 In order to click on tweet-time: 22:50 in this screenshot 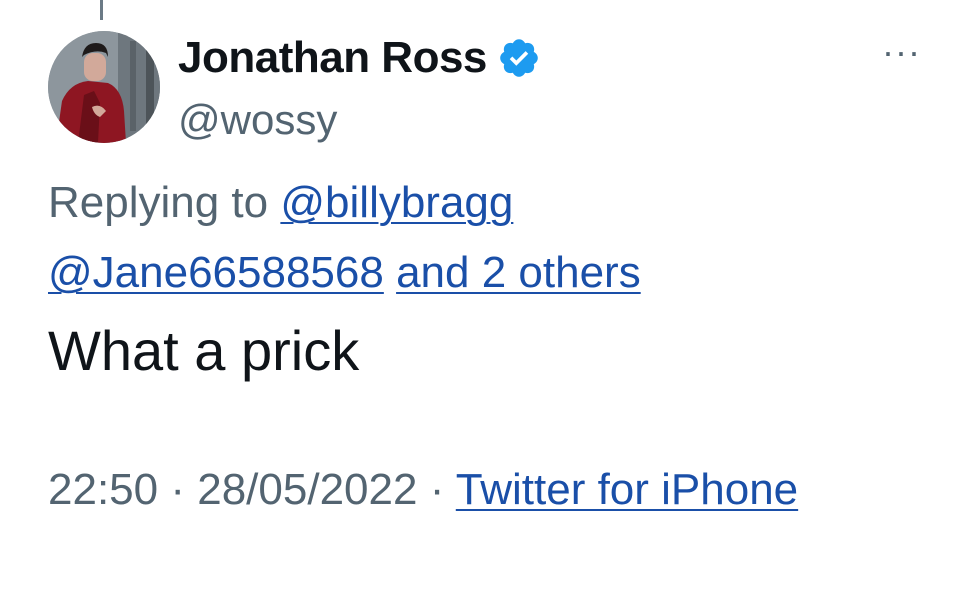, I will do `click(103, 489)`.